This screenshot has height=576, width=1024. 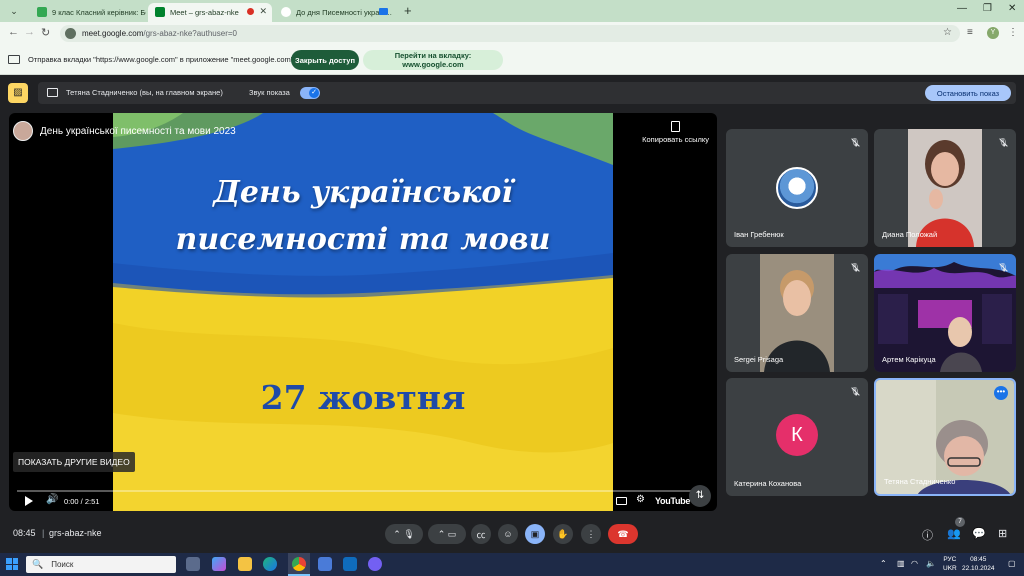 I want to click on network-icon: ▥, so click(x=901, y=563).